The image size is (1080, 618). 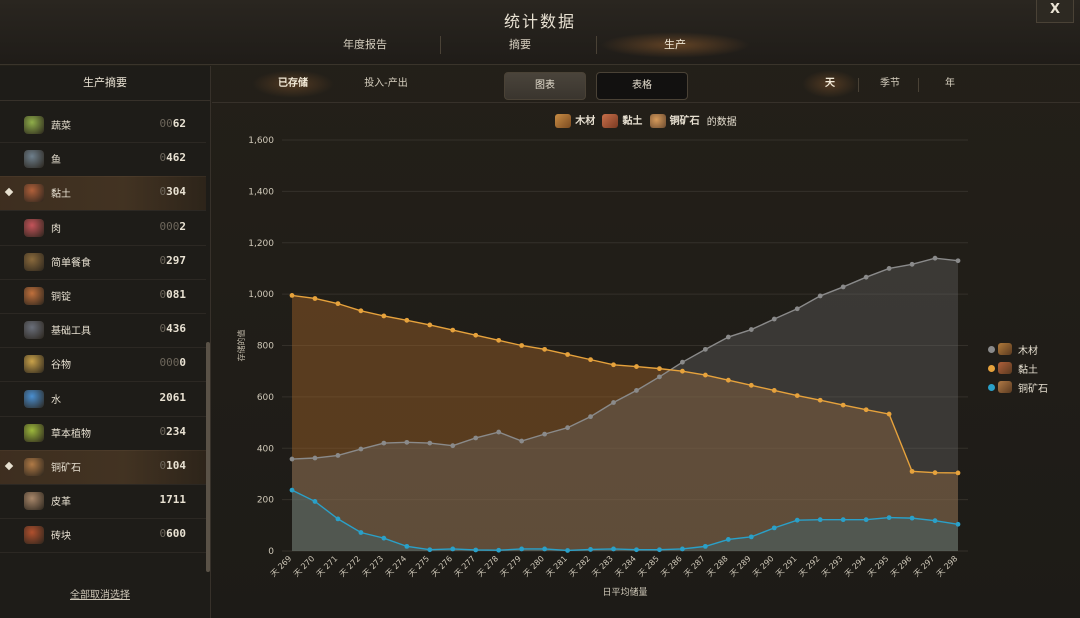 I want to click on resource-quantity: 0304, so click(x=173, y=191).